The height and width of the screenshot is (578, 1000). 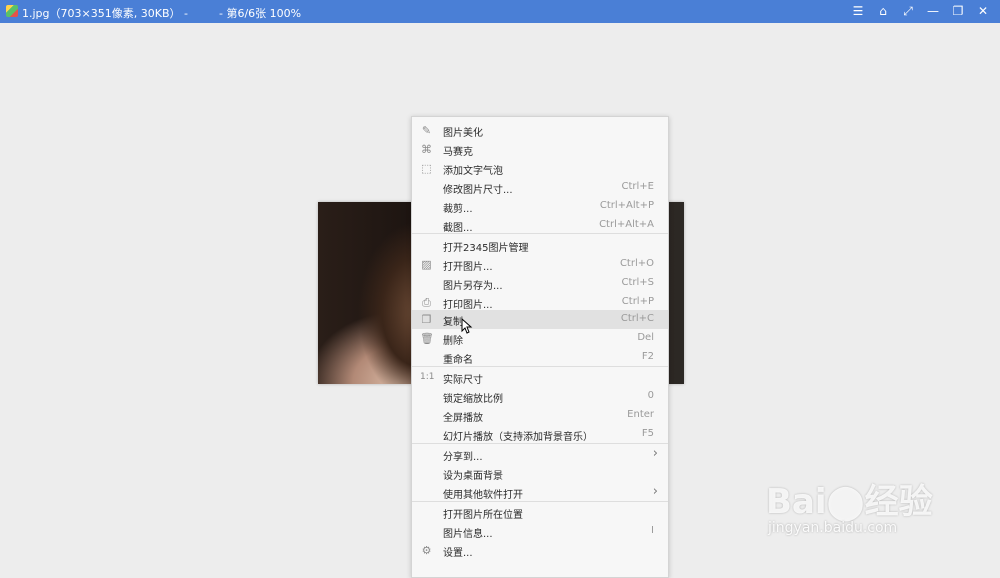 What do you see at coordinates (958, 11) in the screenshot?
I see `maximize-icon: ❐` at bounding box center [958, 11].